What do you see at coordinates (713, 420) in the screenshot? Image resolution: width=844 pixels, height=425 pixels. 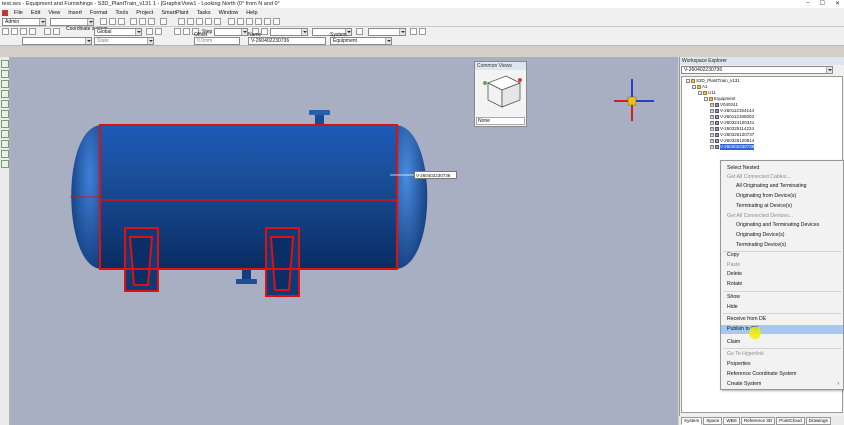 I see `tab-space: Space` at bounding box center [713, 420].